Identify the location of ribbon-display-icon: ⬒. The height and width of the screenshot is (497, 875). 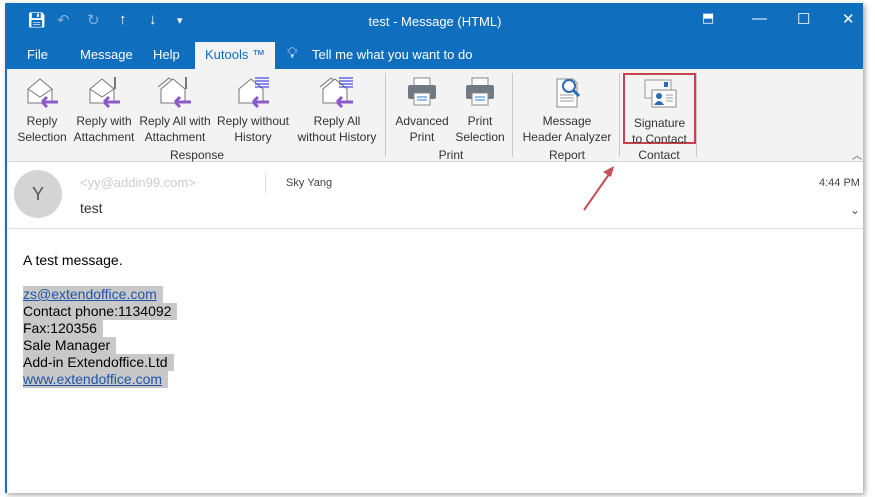
(708, 18).